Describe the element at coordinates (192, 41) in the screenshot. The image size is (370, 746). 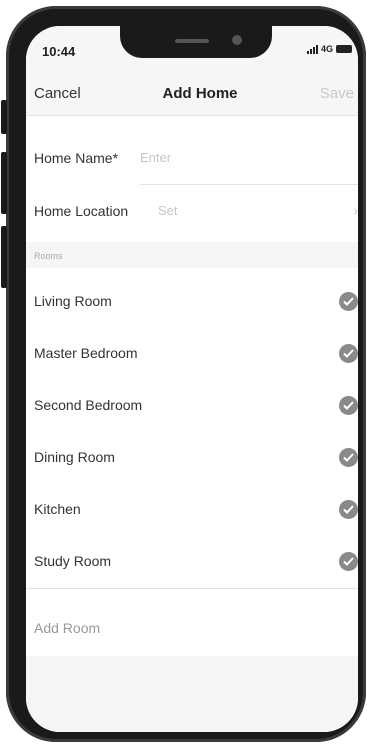
I see `speaker` at that location.